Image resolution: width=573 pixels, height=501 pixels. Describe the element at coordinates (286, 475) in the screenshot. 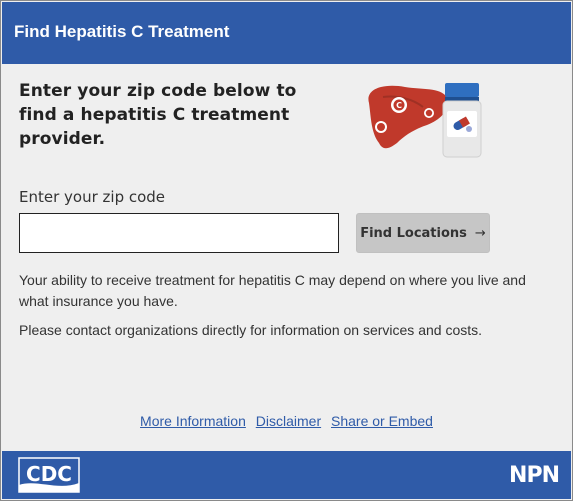

I see `footer-bar: CDC NPN` at that location.